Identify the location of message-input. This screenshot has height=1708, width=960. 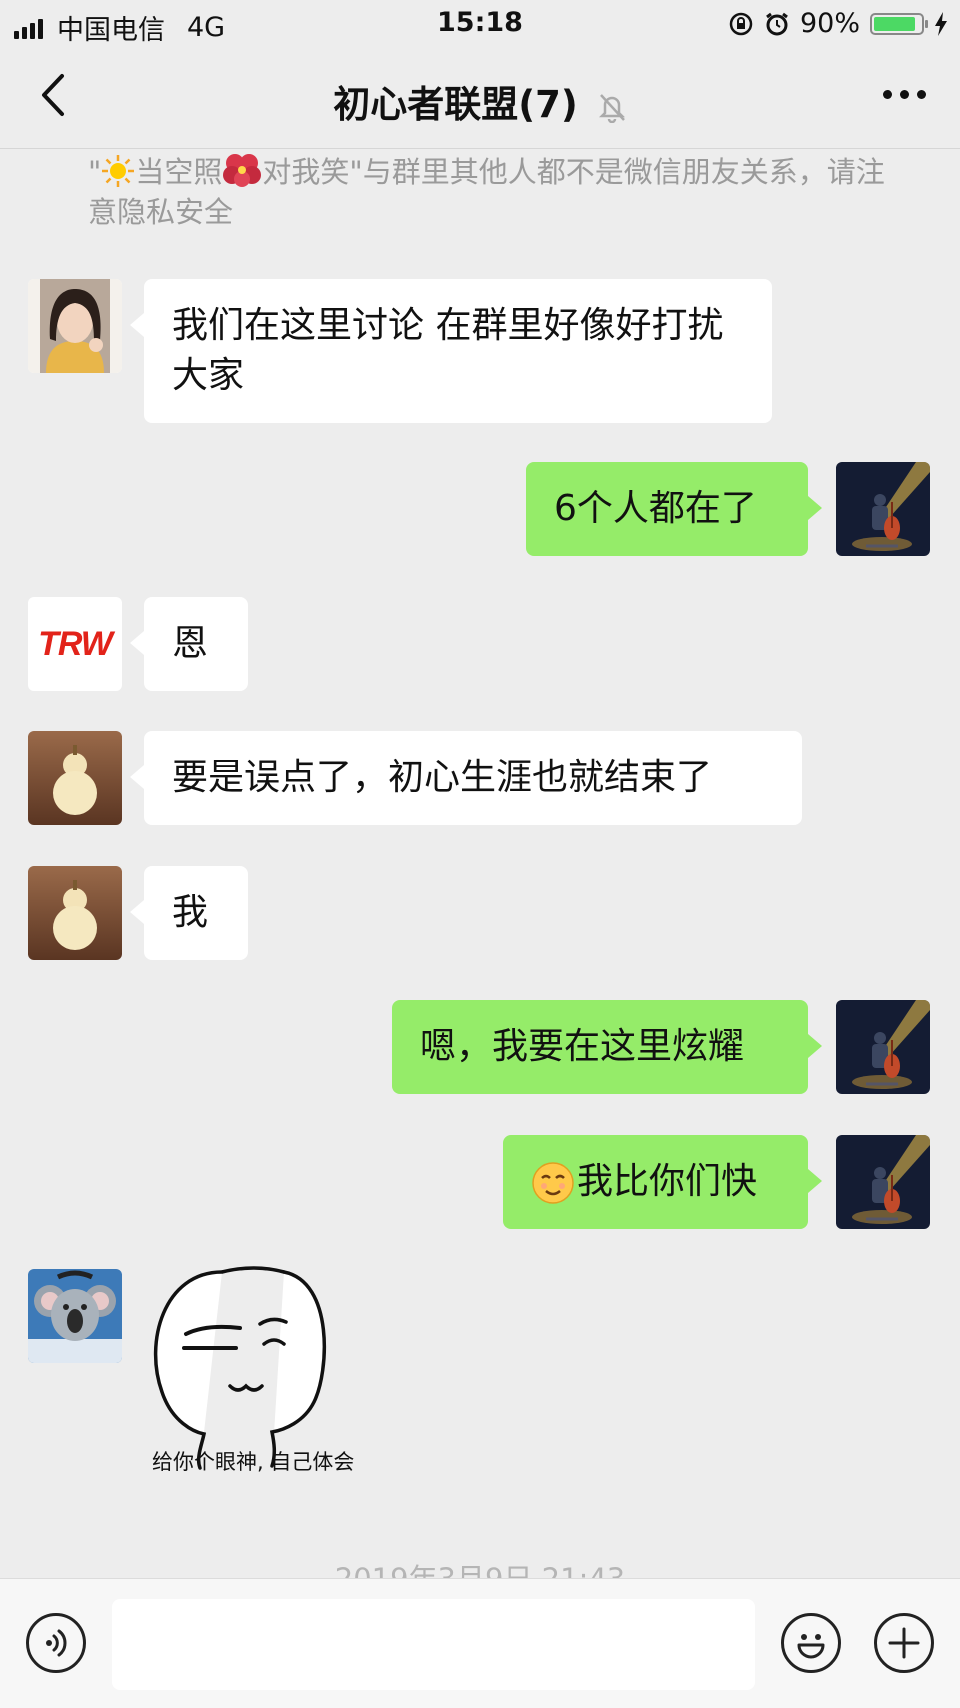
(433, 1644).